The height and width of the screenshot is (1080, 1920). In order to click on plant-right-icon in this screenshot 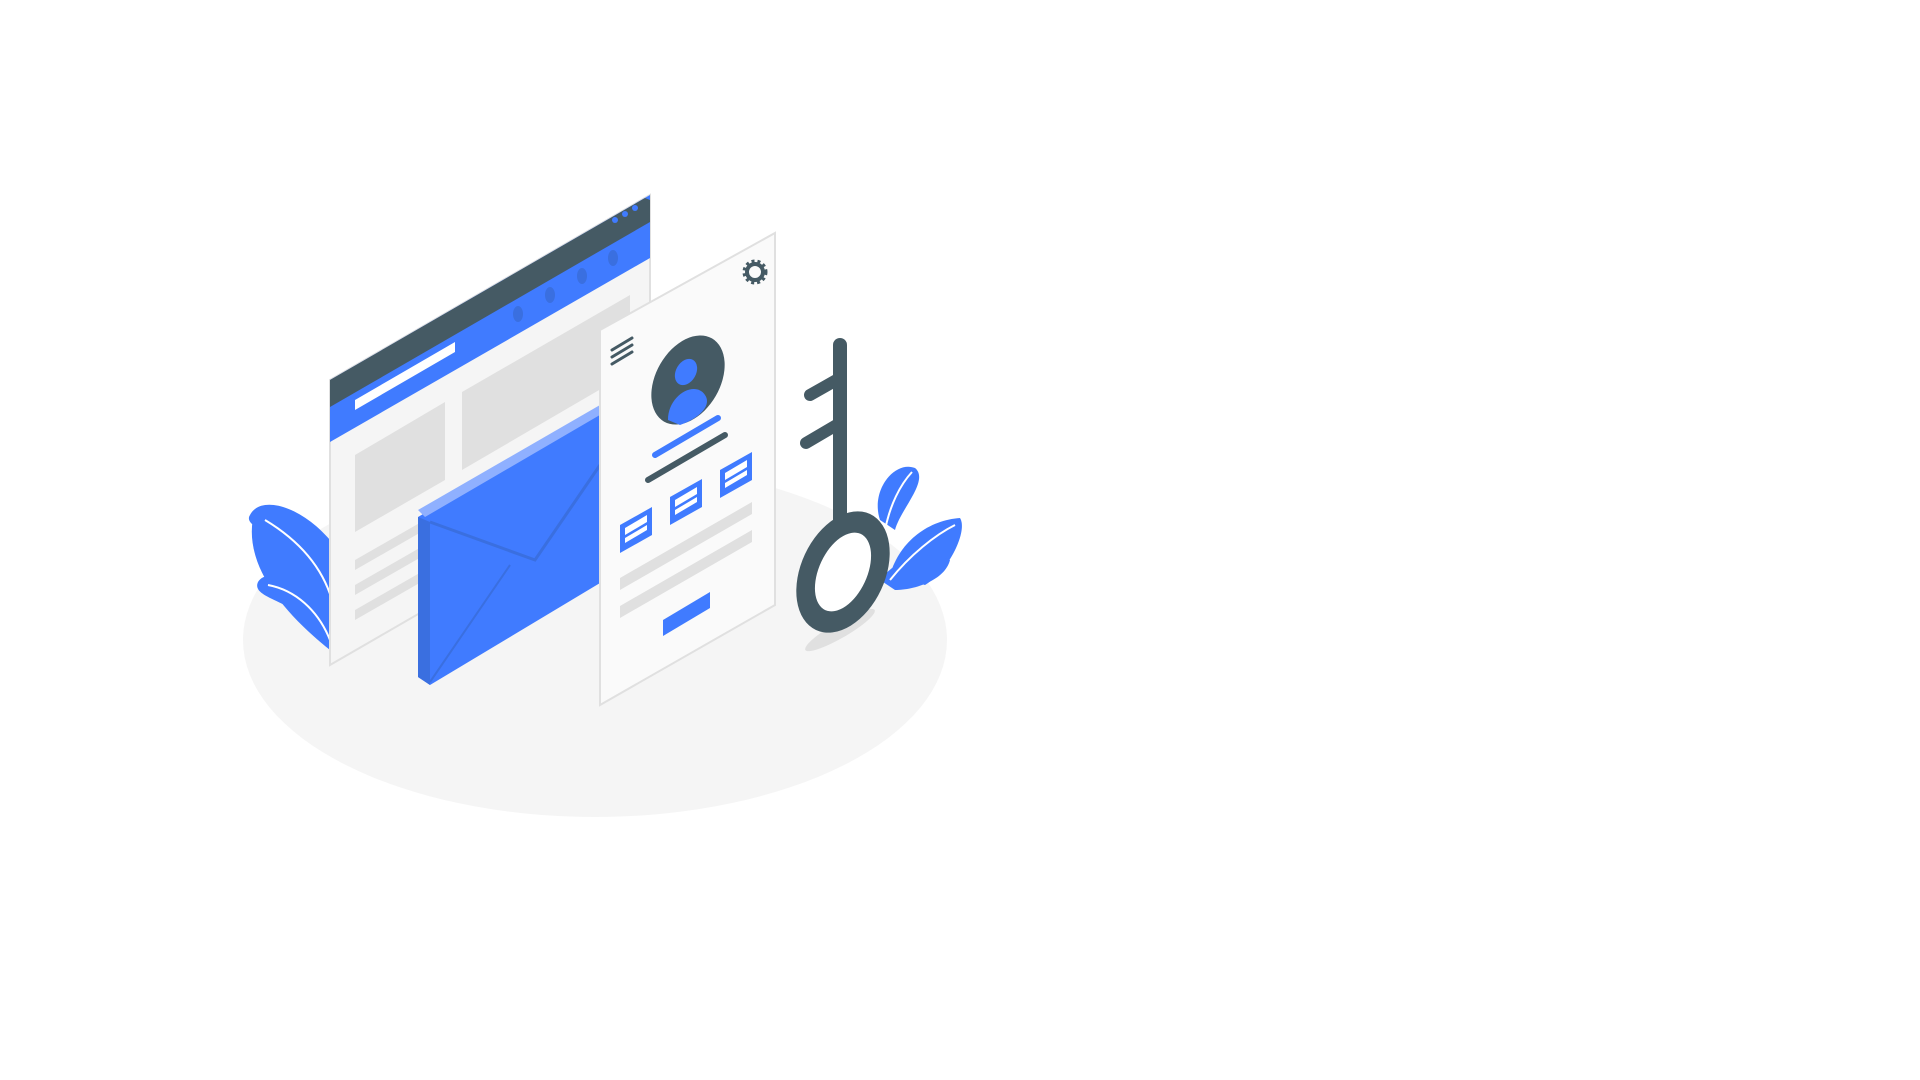, I will do `click(919, 528)`.